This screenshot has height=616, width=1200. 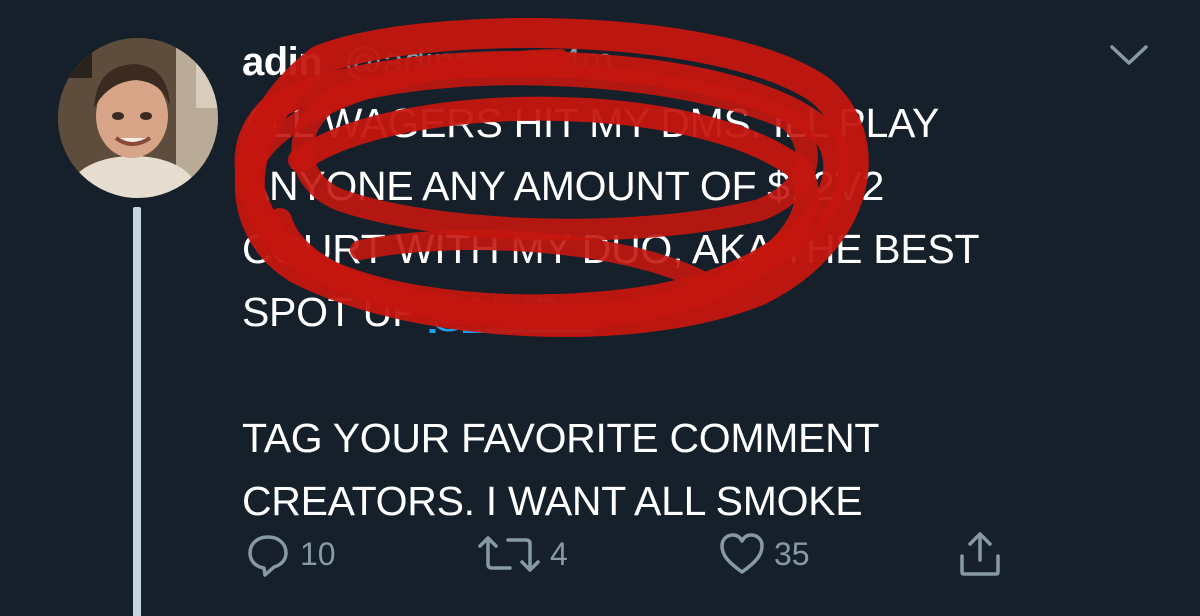 What do you see at coordinates (318, 553) in the screenshot?
I see `reply-count: 10` at bounding box center [318, 553].